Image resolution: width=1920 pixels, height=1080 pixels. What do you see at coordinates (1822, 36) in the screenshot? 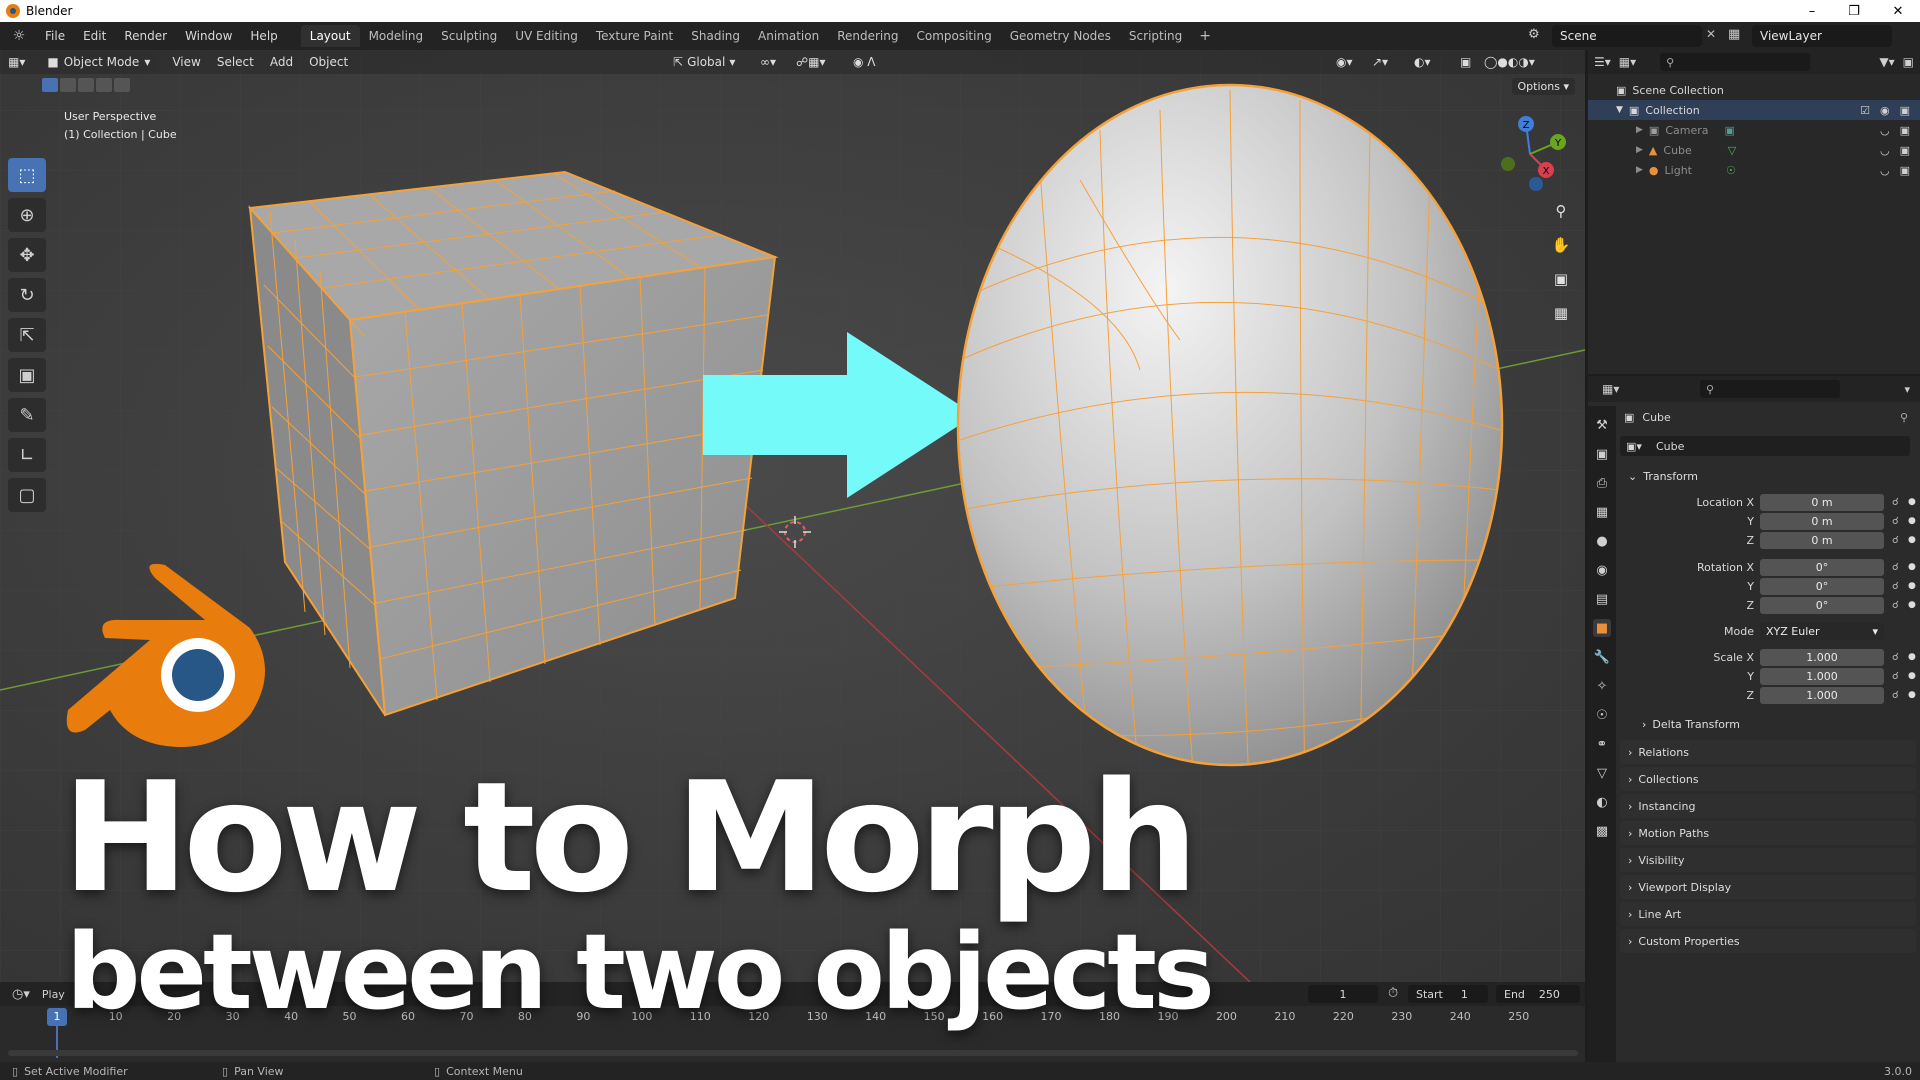
I see `view-layer-selector: ViewLayer` at bounding box center [1822, 36].